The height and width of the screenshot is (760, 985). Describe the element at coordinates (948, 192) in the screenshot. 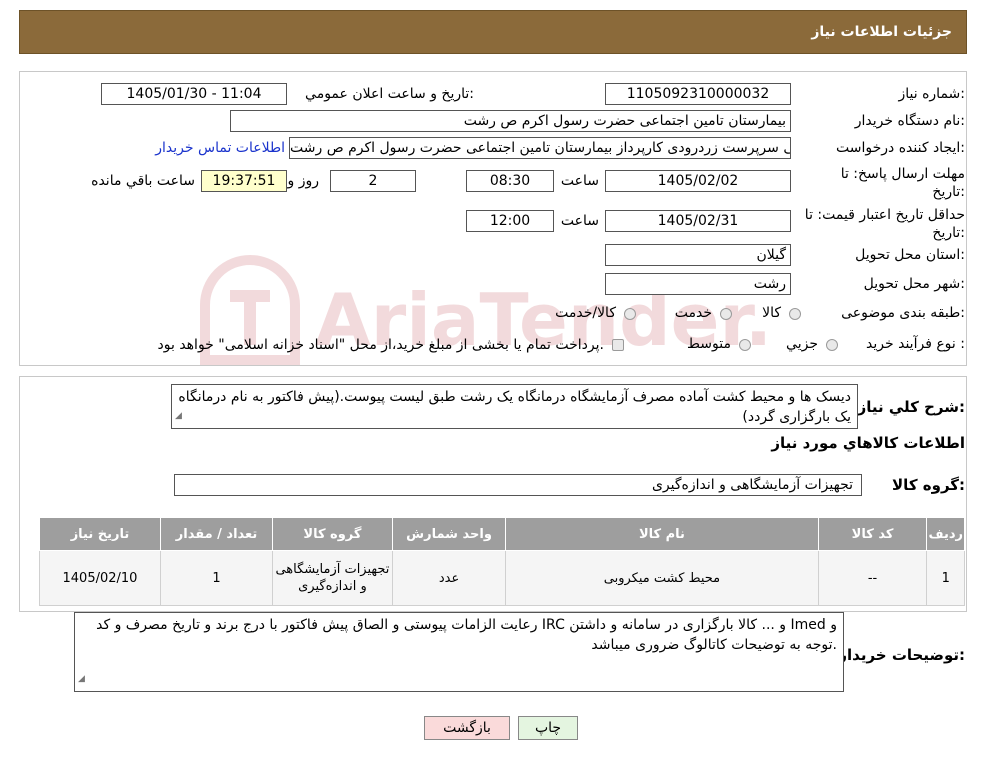

I see `deadline-label-line2: تاريخ:` at that location.